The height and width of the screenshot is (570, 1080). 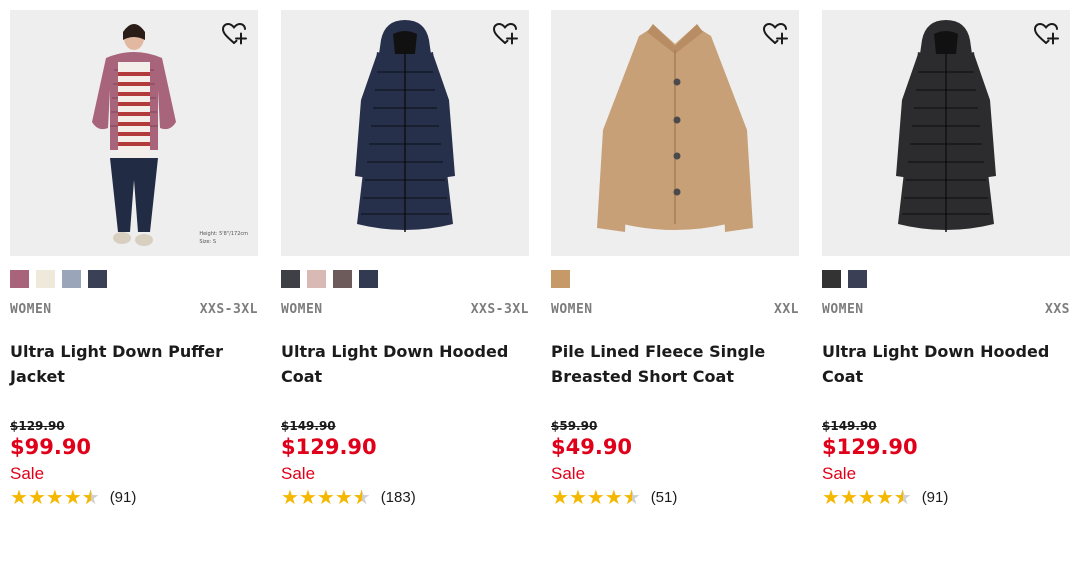 What do you see at coordinates (675, 309) in the screenshot?
I see `product-meta: WOMEN XXL` at bounding box center [675, 309].